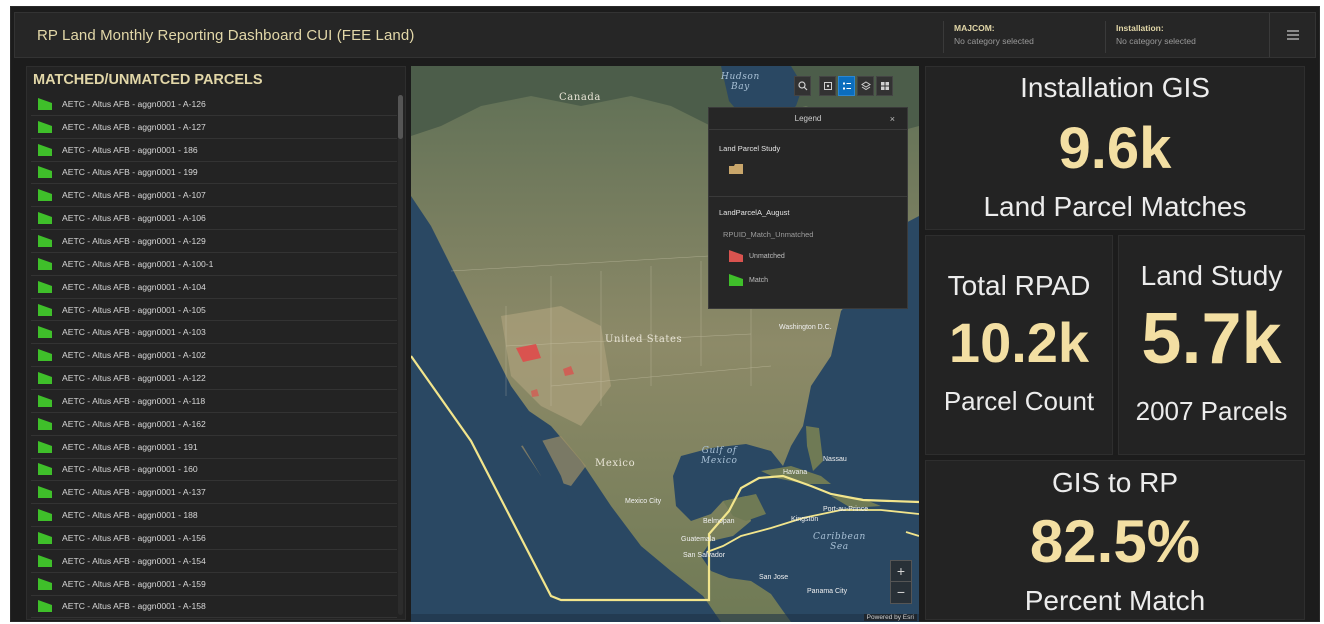 This screenshot has width=1324, height=624. What do you see at coordinates (740, 82) in the screenshot?
I see `map-label-hudson-bay: Hudson Bay` at bounding box center [740, 82].